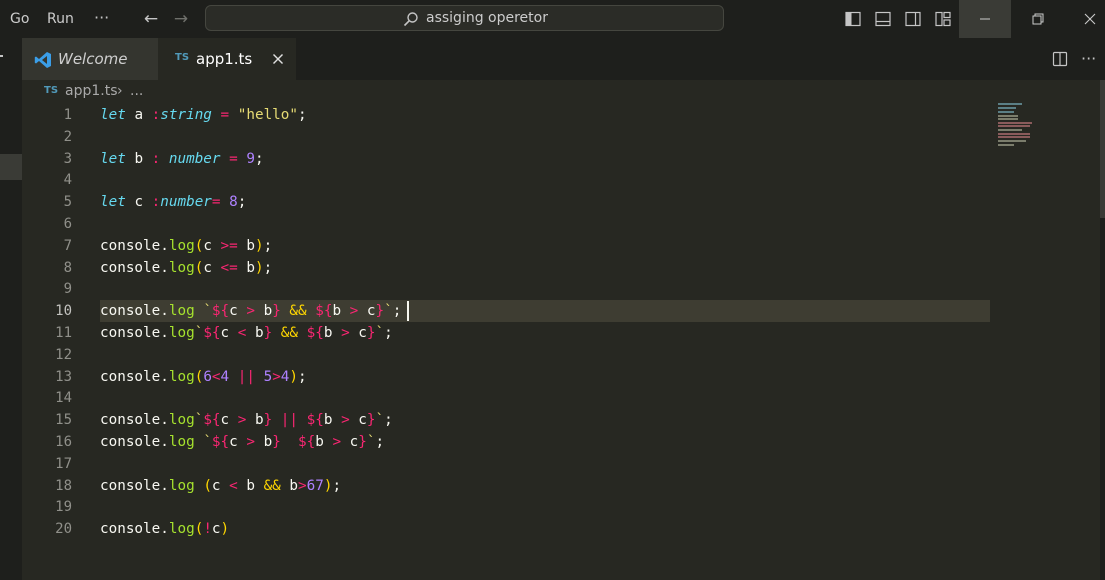 This screenshot has width=1105, height=580. I want to click on code-text: console.log`${c < b} && ${b > c}`;, so click(246, 333).